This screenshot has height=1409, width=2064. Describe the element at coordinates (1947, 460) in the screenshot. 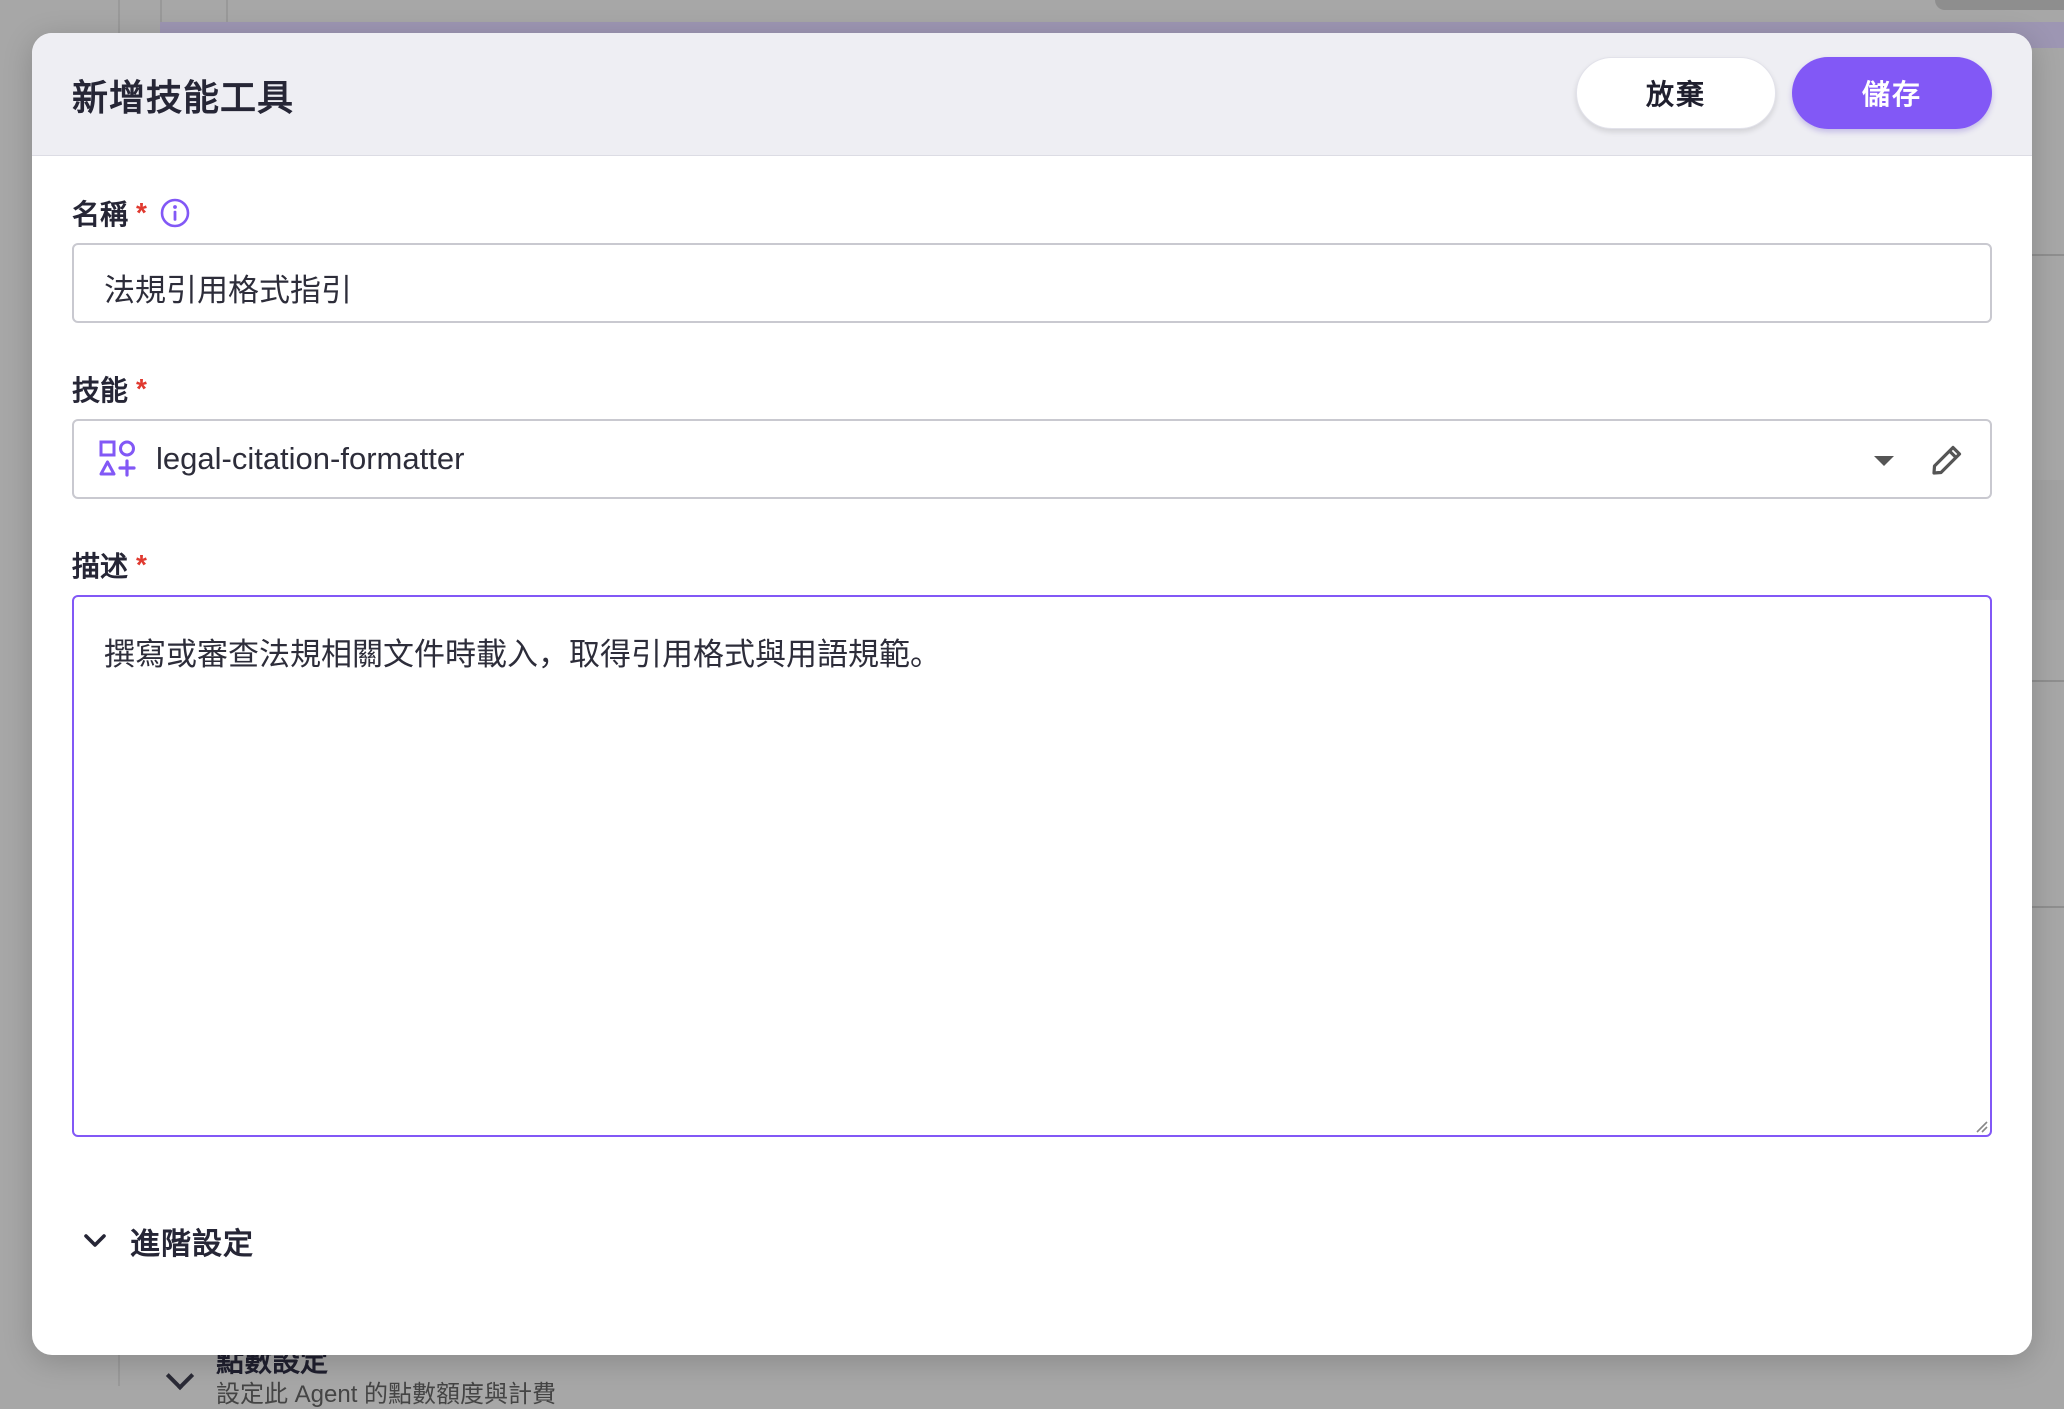

I see `pencil-edit-icon` at that location.